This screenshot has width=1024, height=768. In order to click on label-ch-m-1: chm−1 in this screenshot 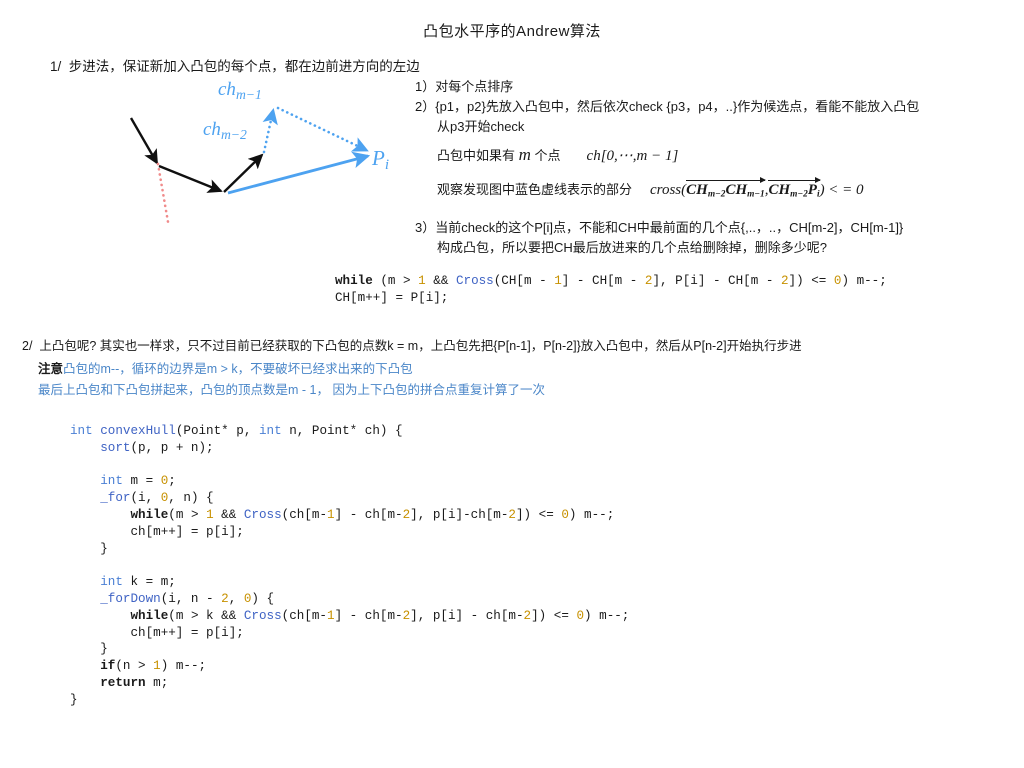, I will do `click(240, 90)`.